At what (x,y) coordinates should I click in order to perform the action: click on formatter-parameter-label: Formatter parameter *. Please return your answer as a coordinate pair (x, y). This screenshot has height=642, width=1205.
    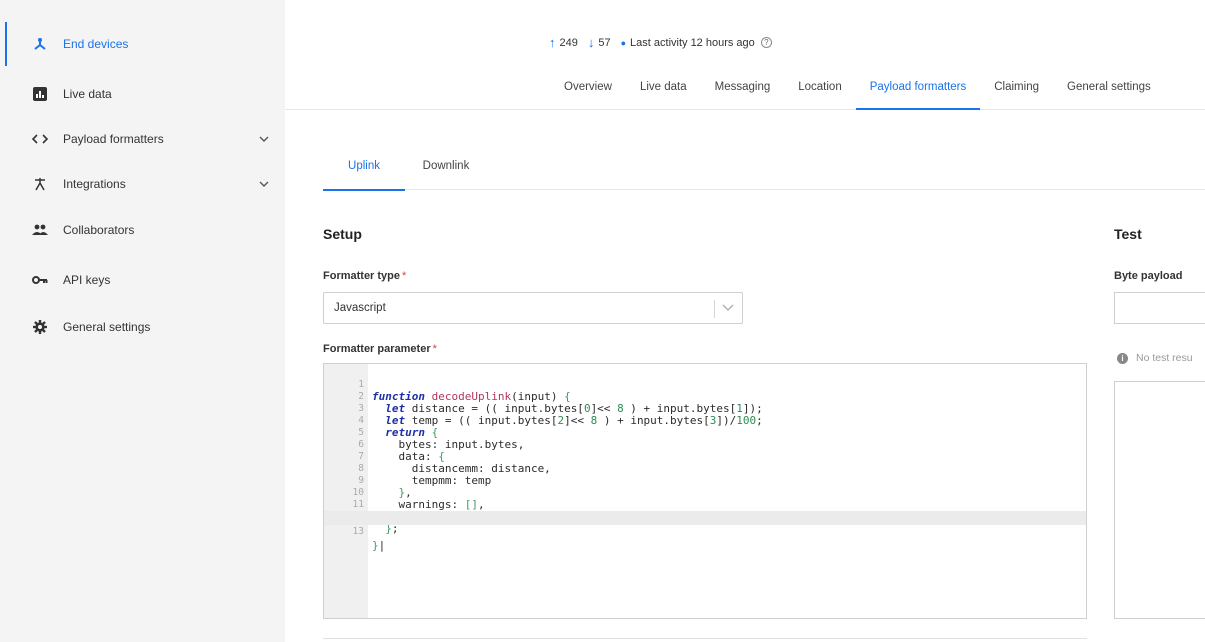
    Looking at the image, I should click on (380, 349).